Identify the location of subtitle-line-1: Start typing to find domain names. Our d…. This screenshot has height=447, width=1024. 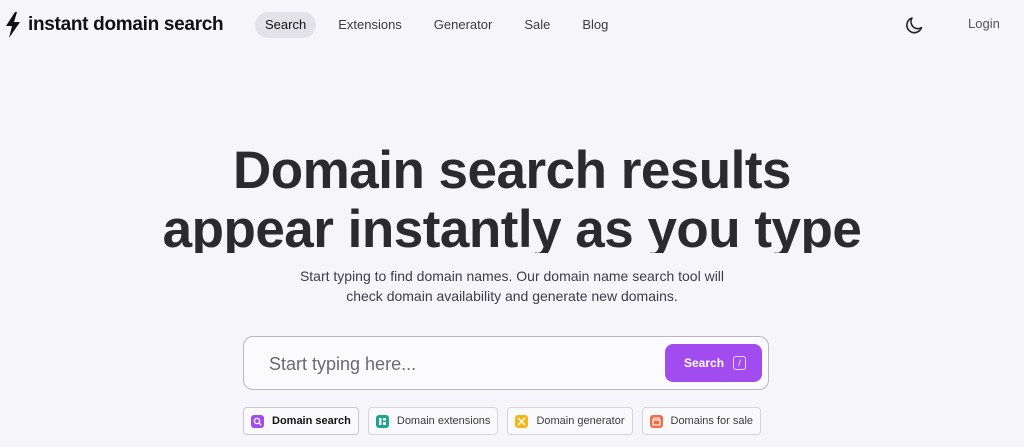
(512, 276).